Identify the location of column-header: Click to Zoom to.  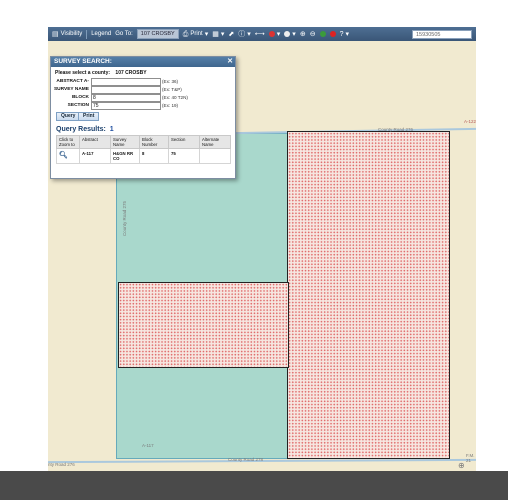
(68, 142).